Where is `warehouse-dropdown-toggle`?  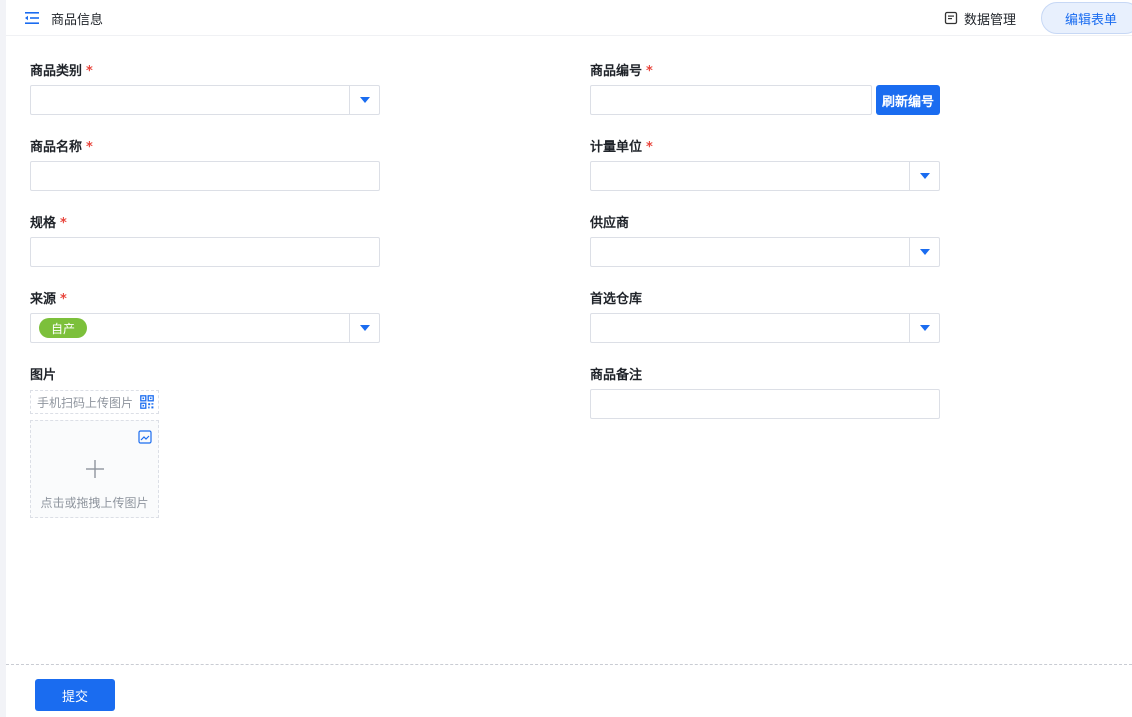 warehouse-dropdown-toggle is located at coordinates (924, 328).